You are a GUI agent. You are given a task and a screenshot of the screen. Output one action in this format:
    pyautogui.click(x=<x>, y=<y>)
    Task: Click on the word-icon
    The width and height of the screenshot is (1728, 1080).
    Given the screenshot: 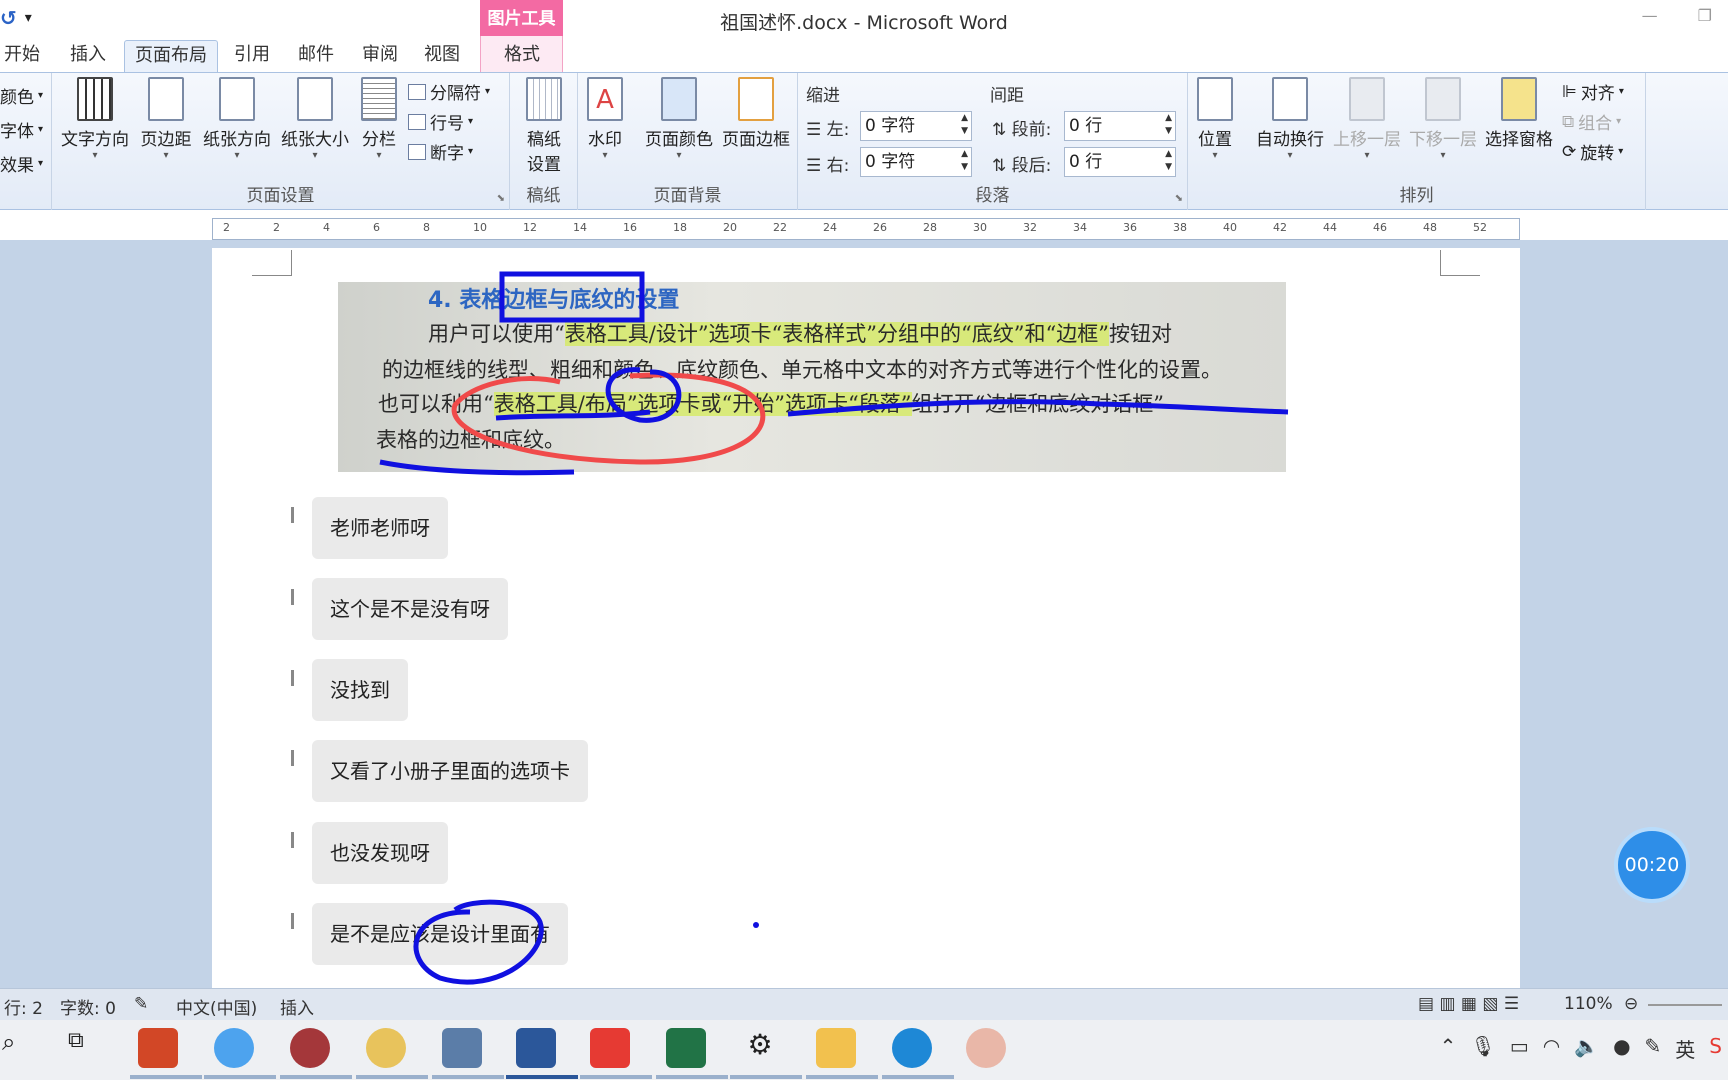 What is the action you would take?
    pyautogui.click(x=536, y=1048)
    